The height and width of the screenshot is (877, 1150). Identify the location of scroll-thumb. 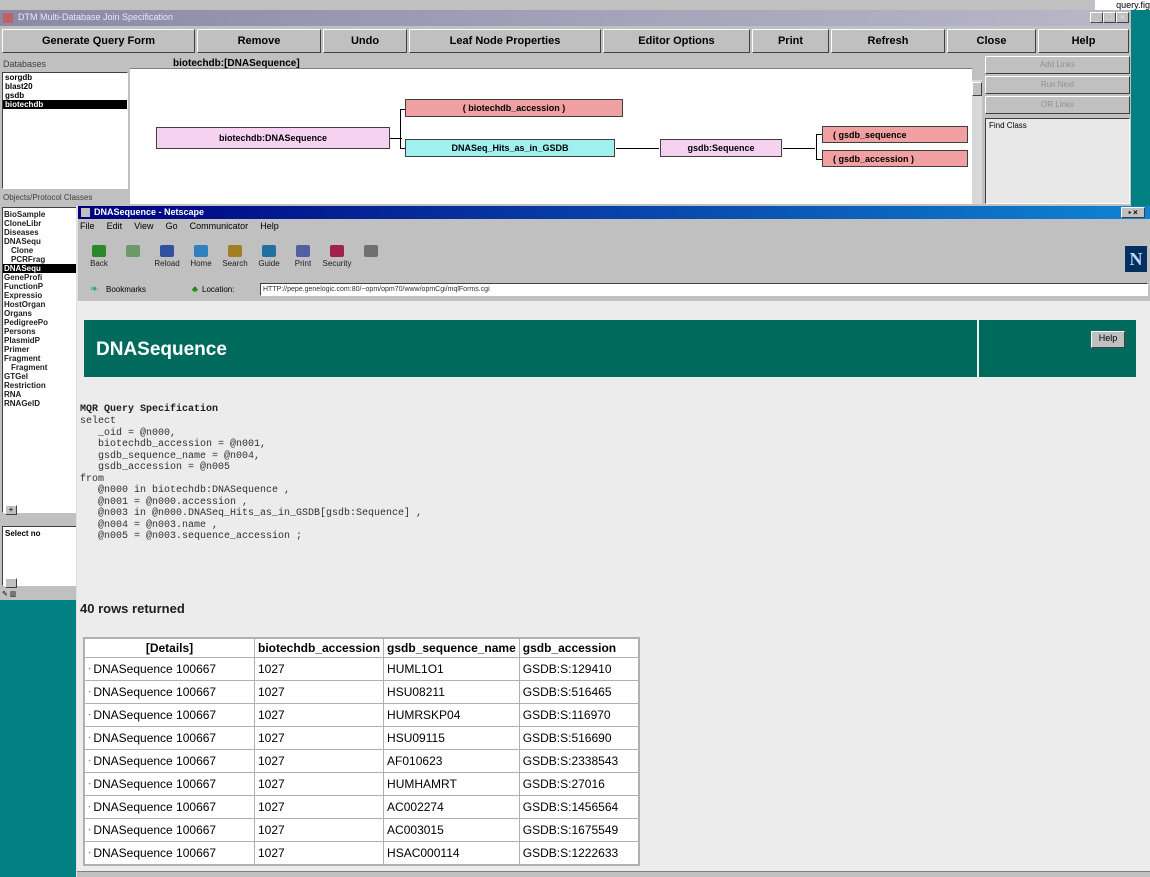
(977, 89).